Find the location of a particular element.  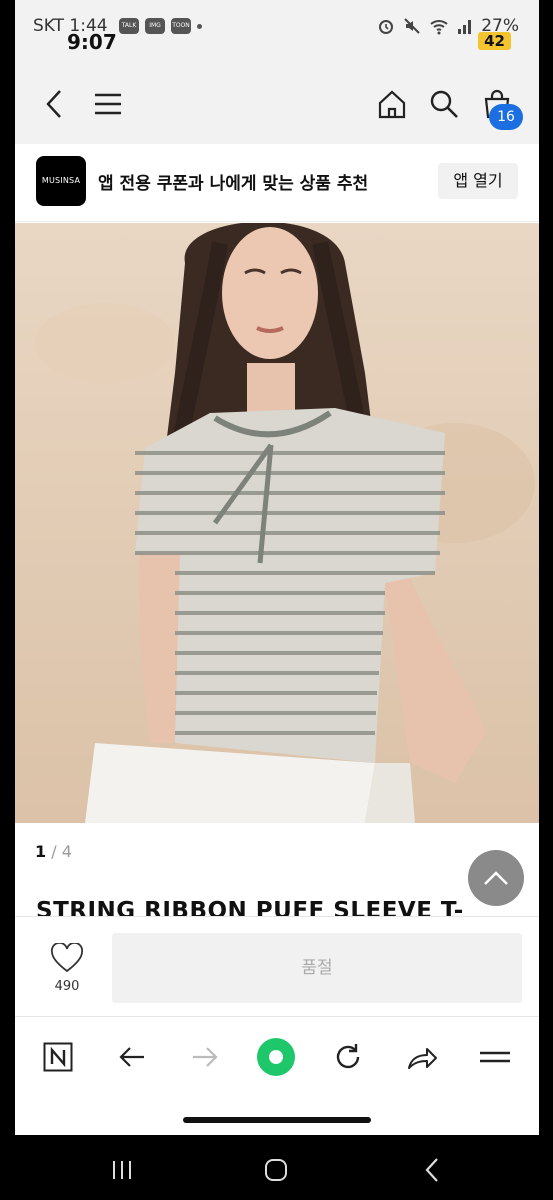

recent-apps-icon is located at coordinates (122, 1170).